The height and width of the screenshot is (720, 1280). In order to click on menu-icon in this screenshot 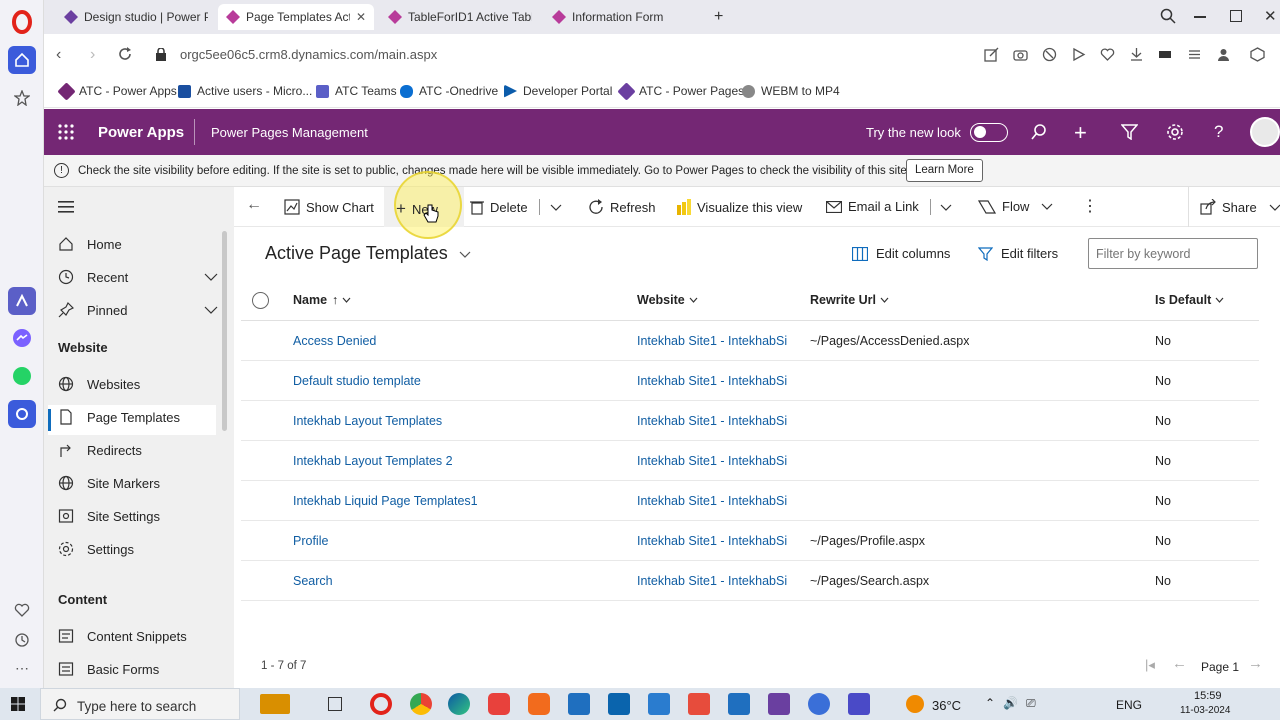, I will do `click(1194, 54)`.